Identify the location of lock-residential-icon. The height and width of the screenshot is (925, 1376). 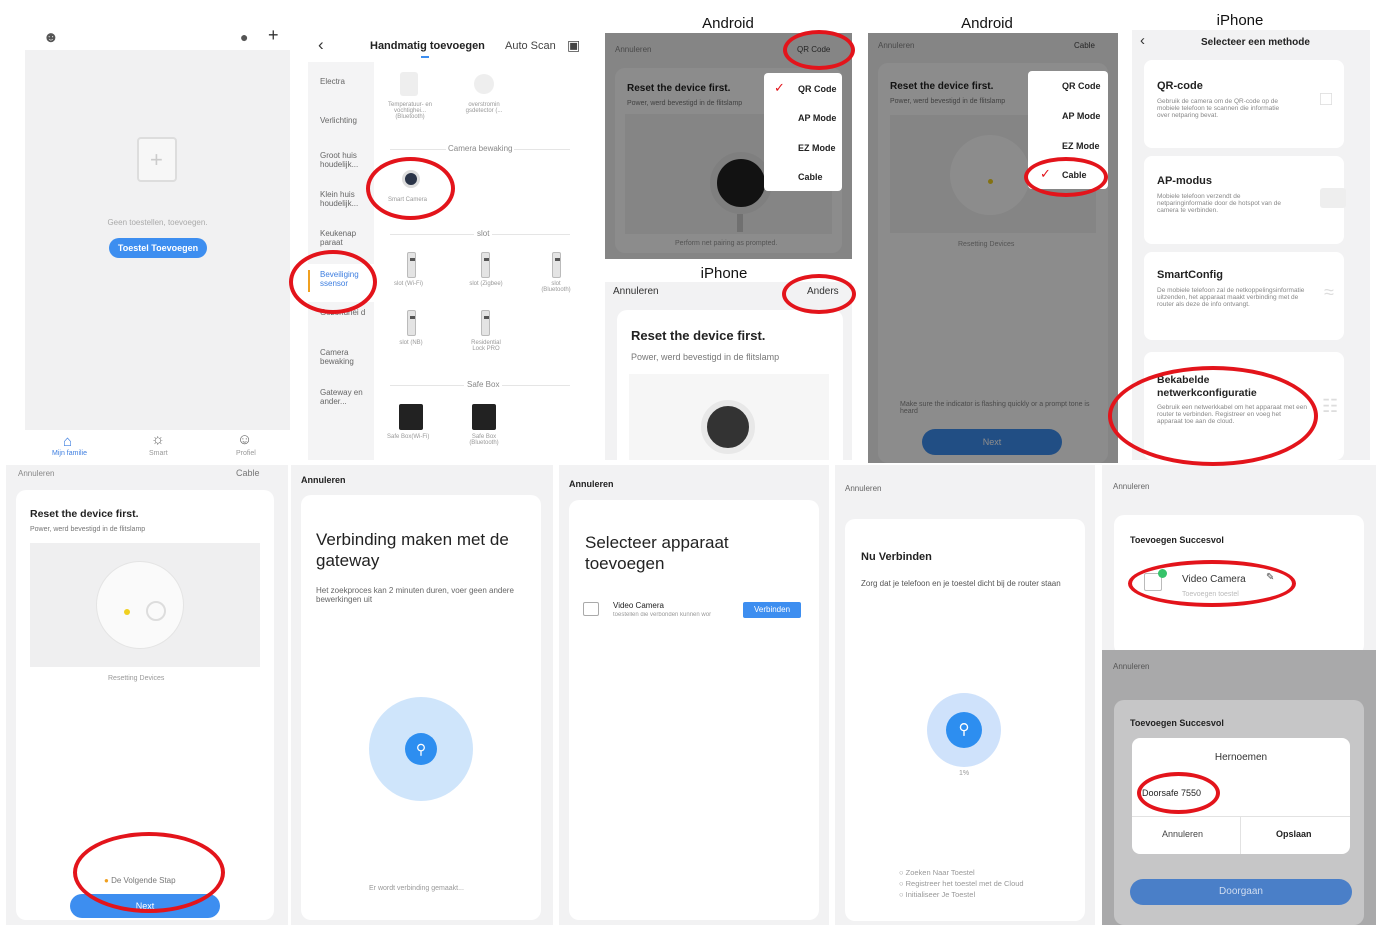
(485, 323).